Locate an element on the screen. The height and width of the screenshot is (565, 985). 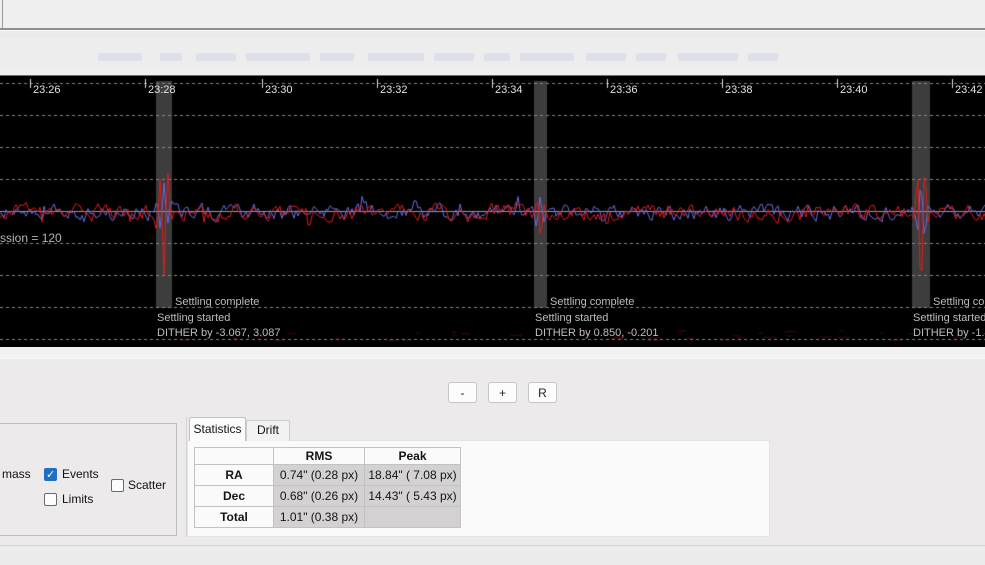
time-axis-label: 23:42 is located at coordinates (969, 90).